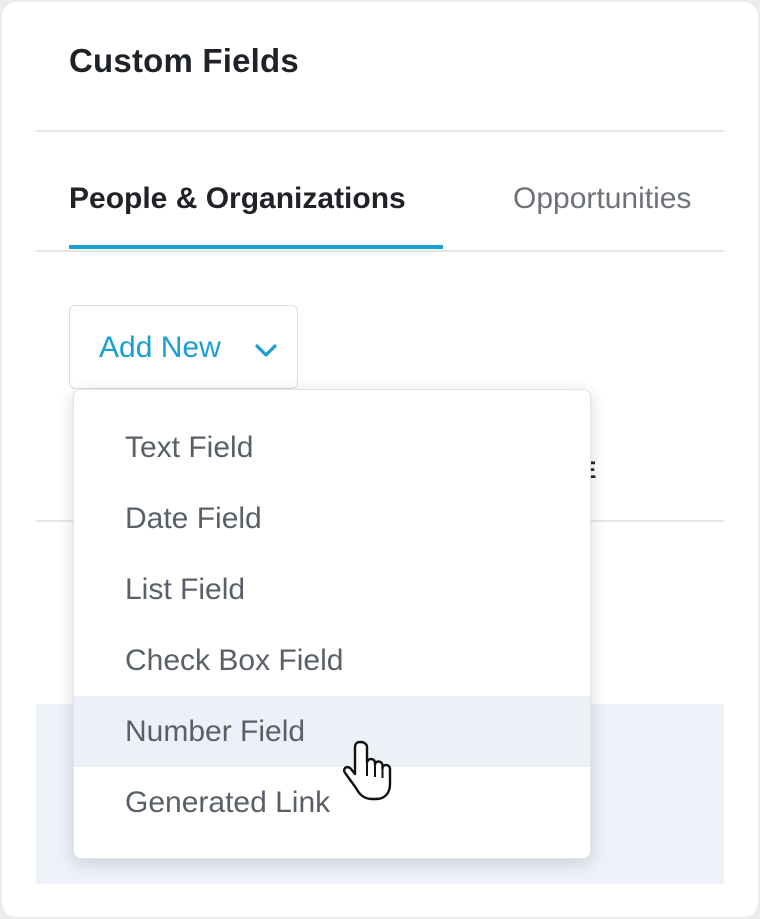  Describe the element at coordinates (332, 589) in the screenshot. I see `menu-item-list-field: List Field` at that location.